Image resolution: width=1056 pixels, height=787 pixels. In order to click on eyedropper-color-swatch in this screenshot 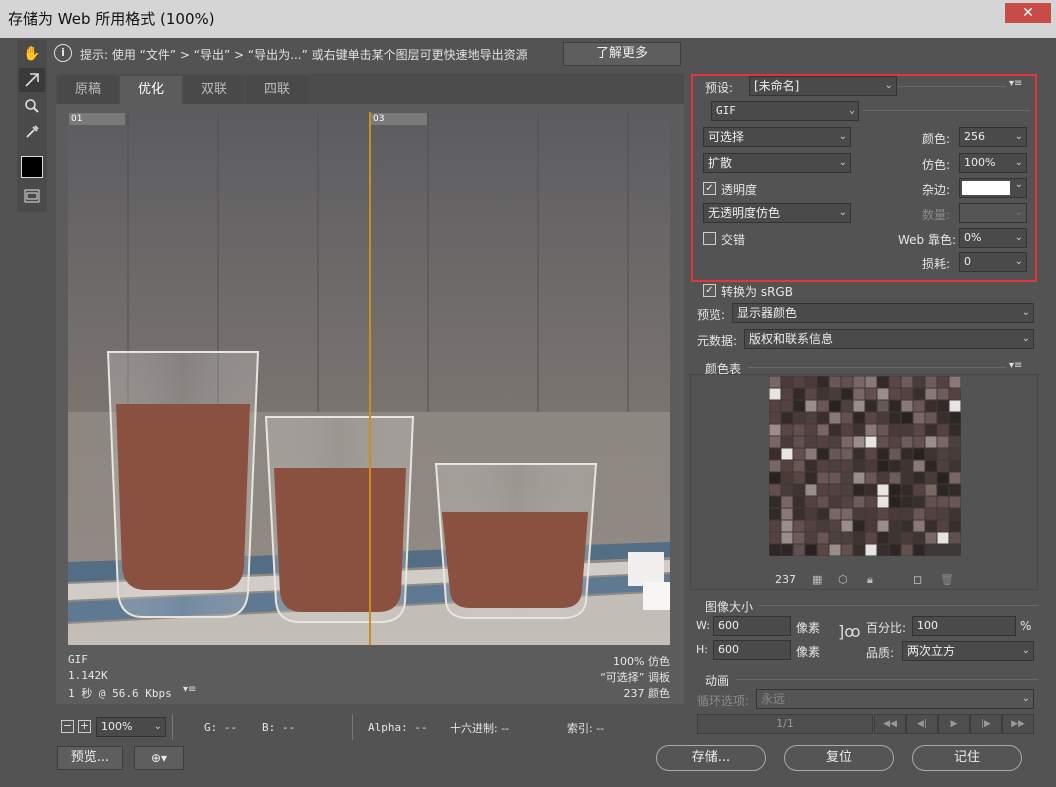, I will do `click(32, 167)`.